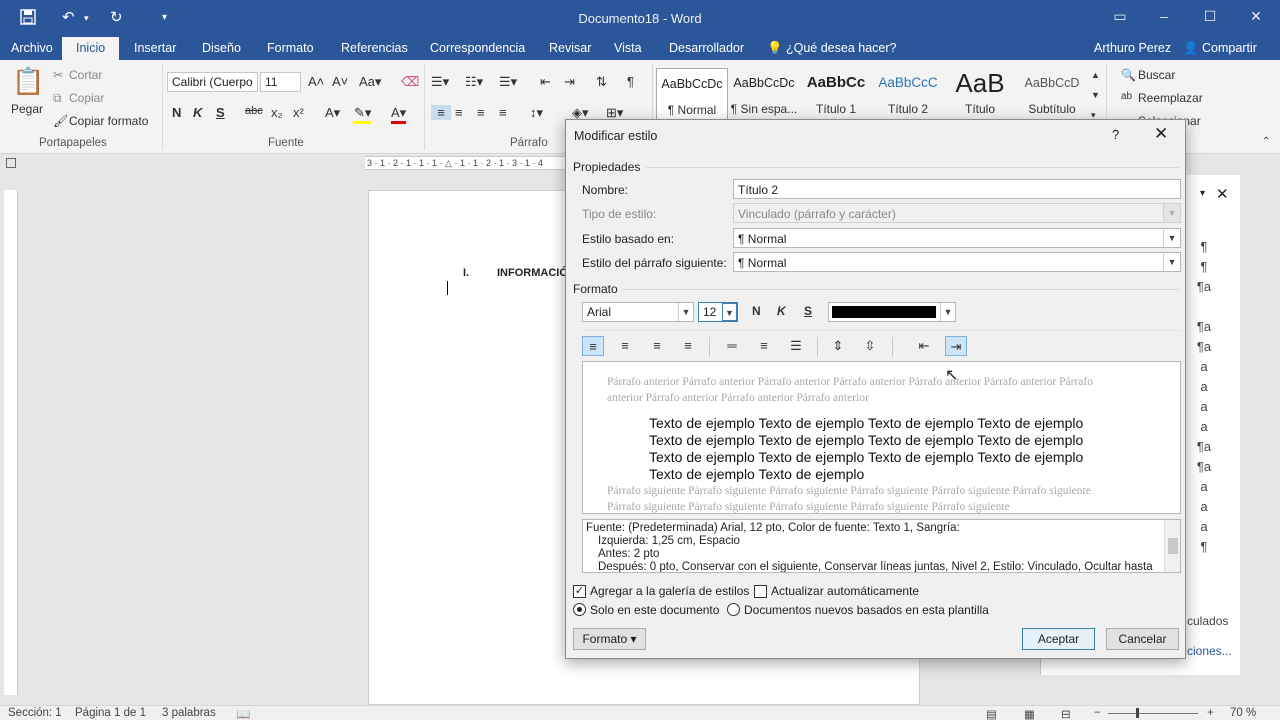 The width and height of the screenshot is (1280, 720). What do you see at coordinates (1191, 48) in the screenshot?
I see `share-icon: 👤` at bounding box center [1191, 48].